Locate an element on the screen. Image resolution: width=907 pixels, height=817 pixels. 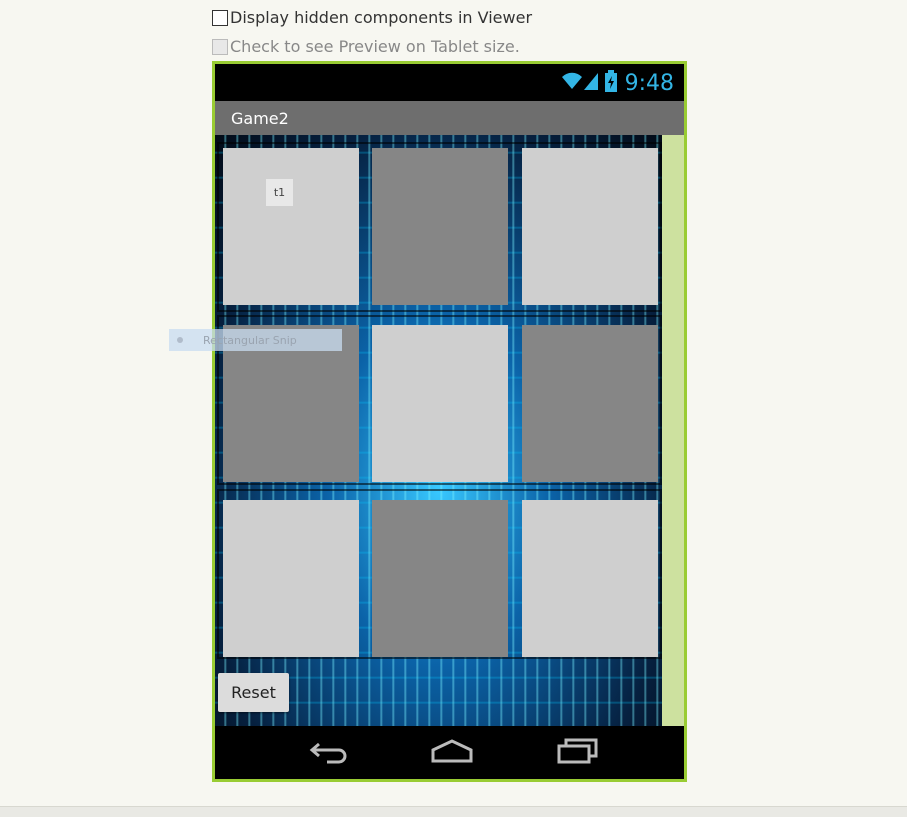
home-icon is located at coordinates (452, 753).